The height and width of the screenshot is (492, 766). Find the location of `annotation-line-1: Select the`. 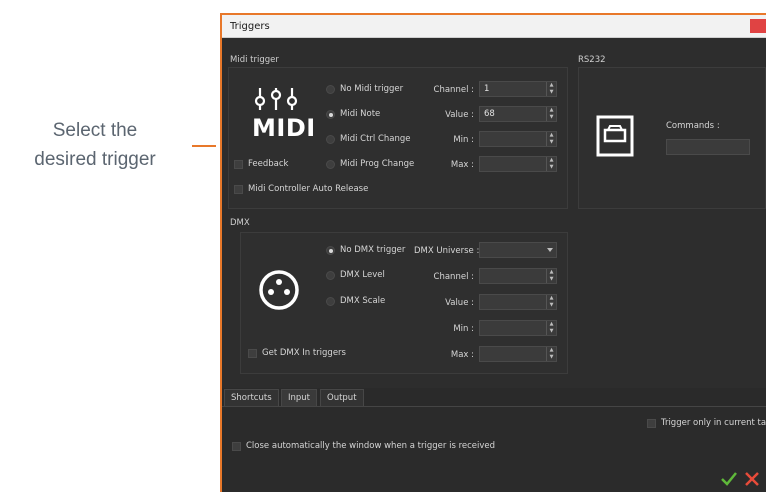

annotation-line-1: Select the is located at coordinates (95, 130).